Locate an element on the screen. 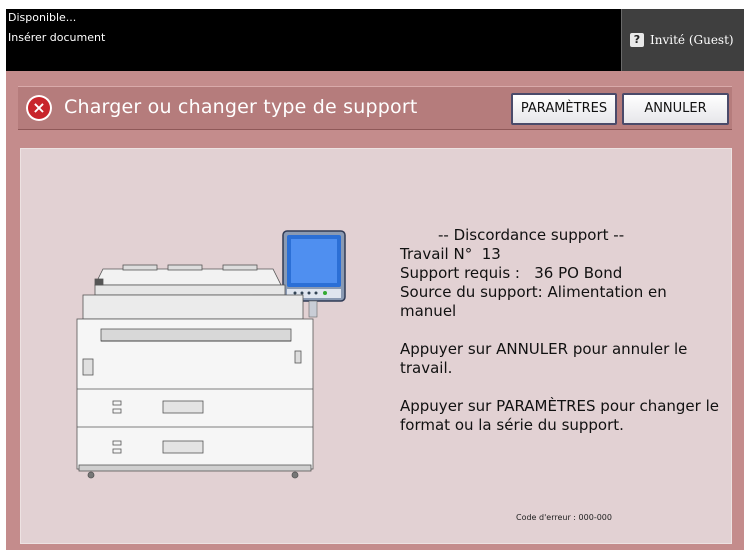  dialog-title: Charger ou changer type de support is located at coordinates (241, 107).